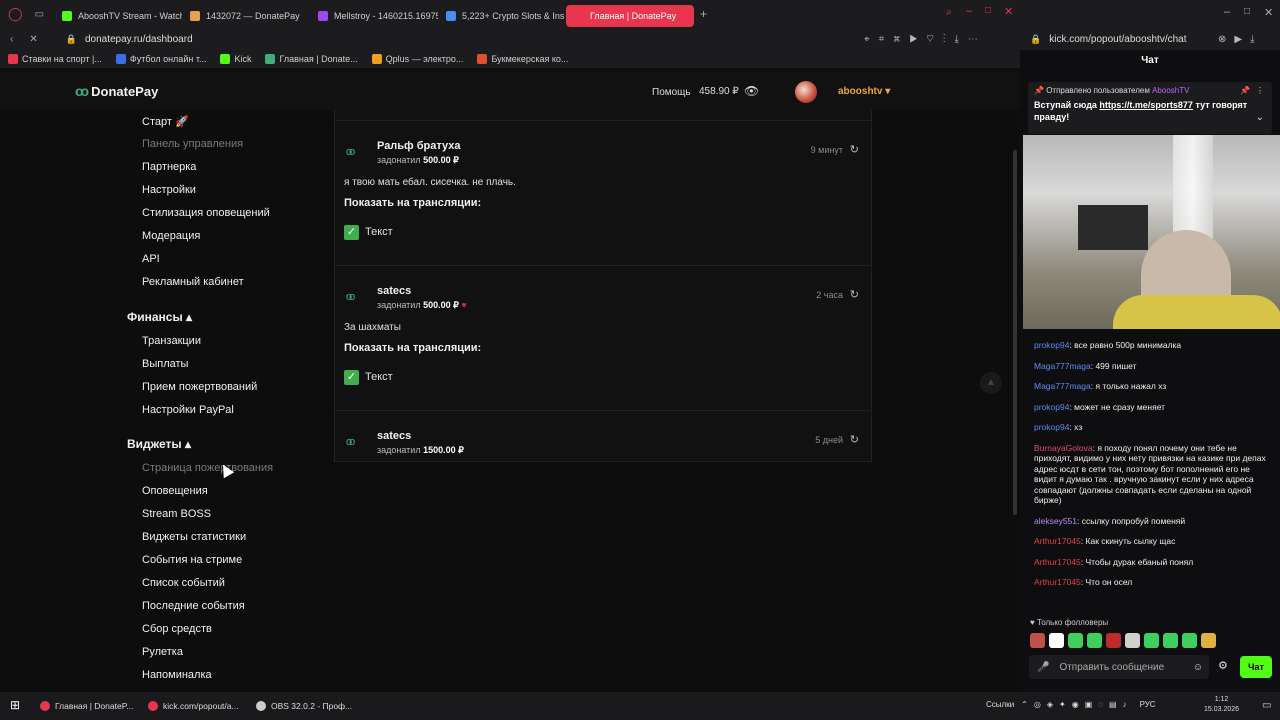 The height and width of the screenshot is (720, 1280). Describe the element at coordinates (1123, 640) in the screenshot. I see `emote-bar` at that location.